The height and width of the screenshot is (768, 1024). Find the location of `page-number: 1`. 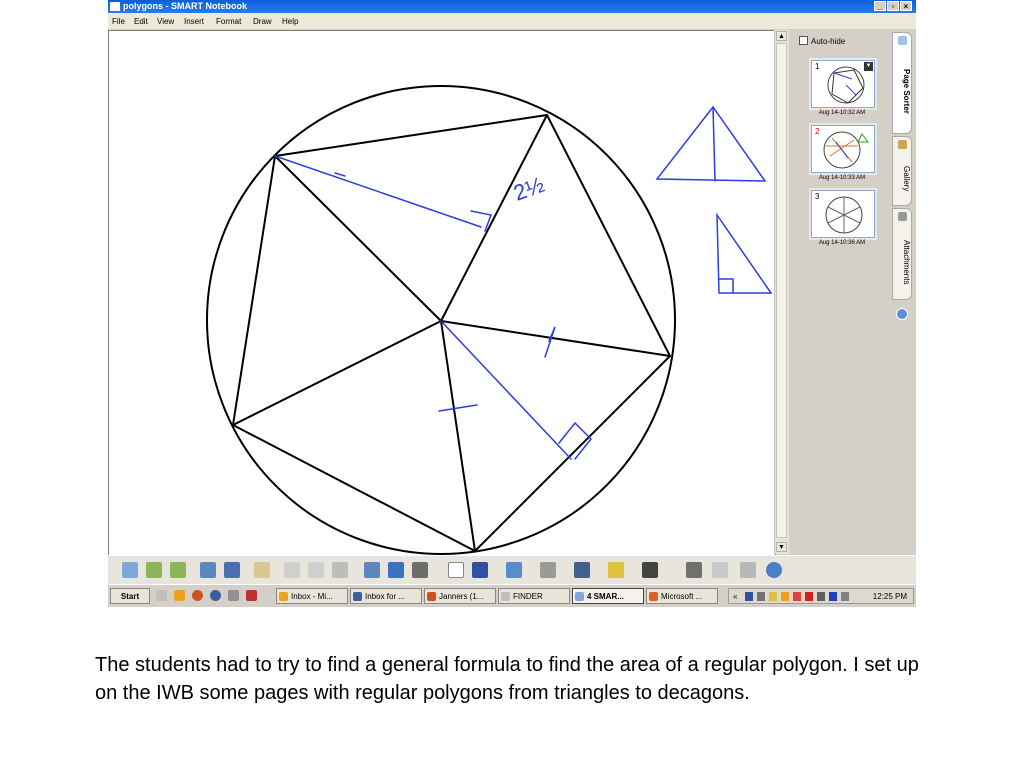

page-number: 1 is located at coordinates (817, 66).